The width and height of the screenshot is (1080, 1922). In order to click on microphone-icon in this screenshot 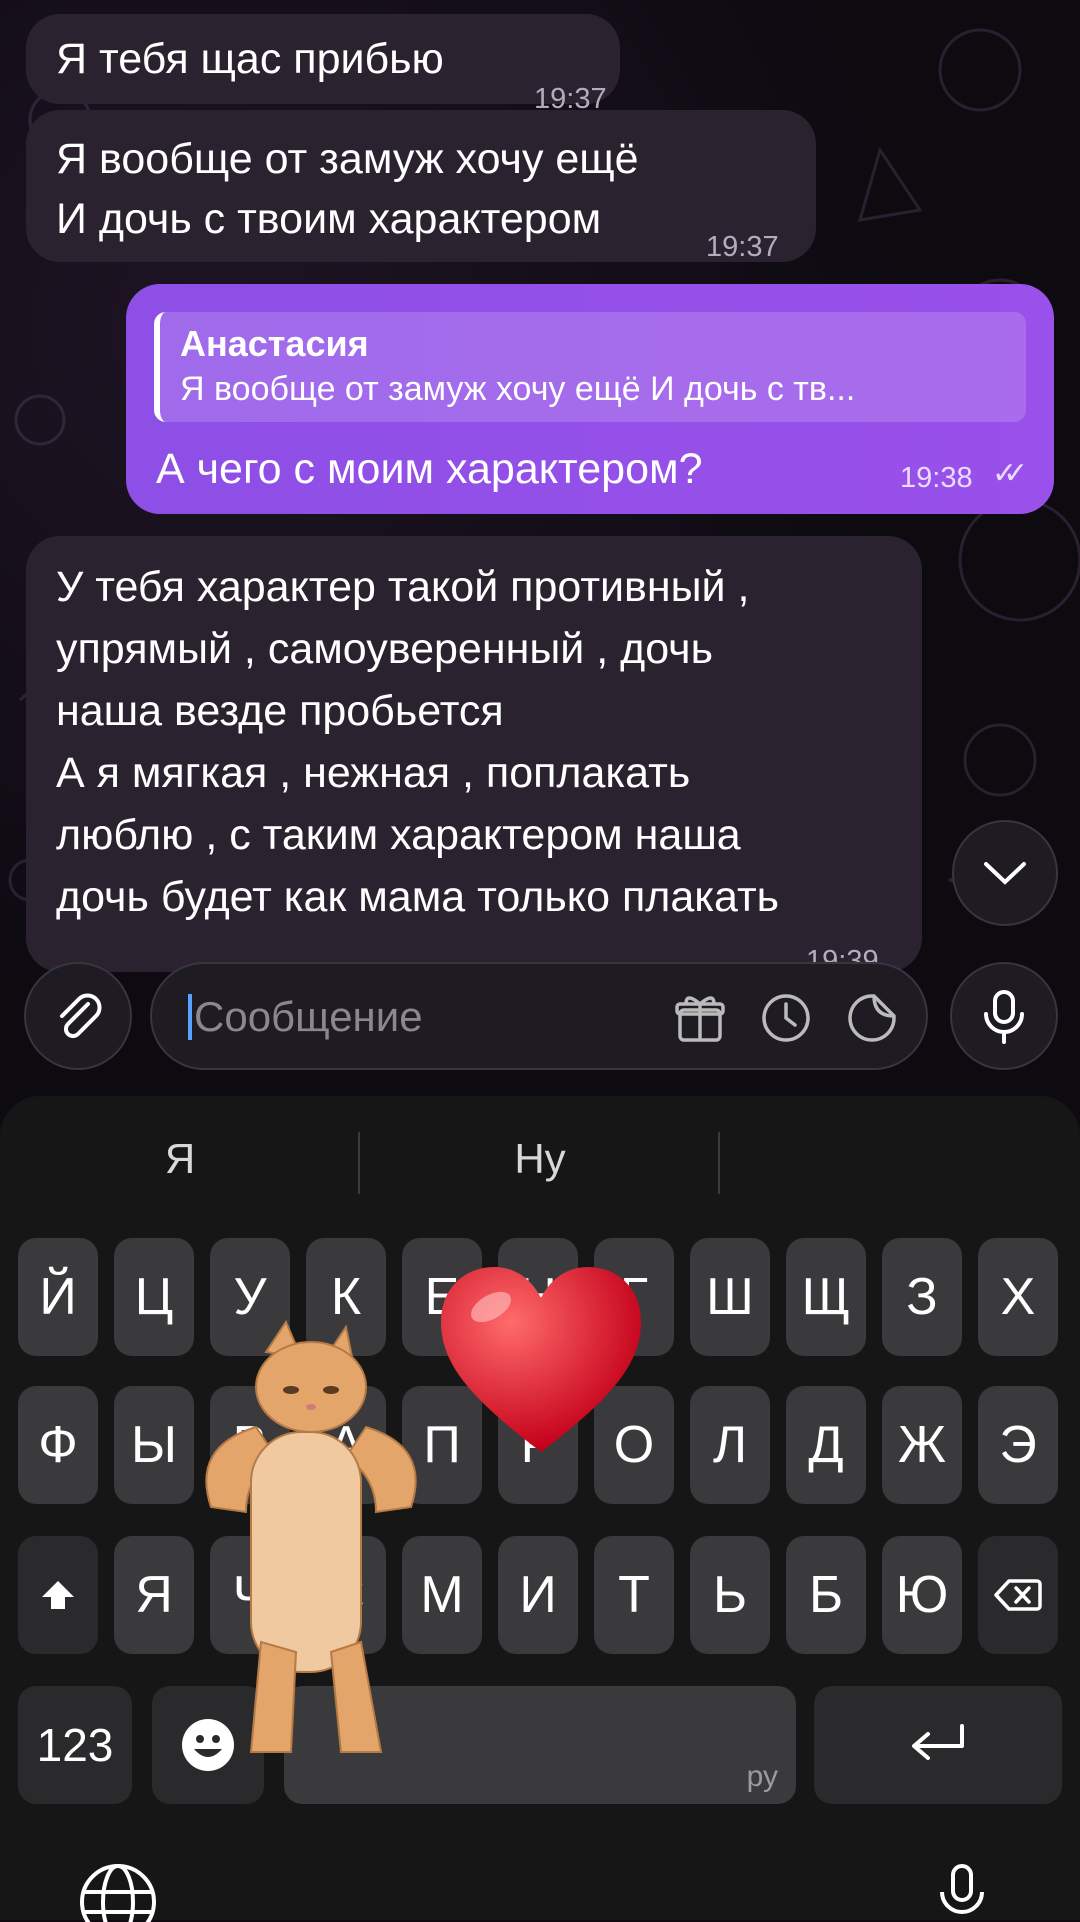, I will do `click(1004, 1017)`.